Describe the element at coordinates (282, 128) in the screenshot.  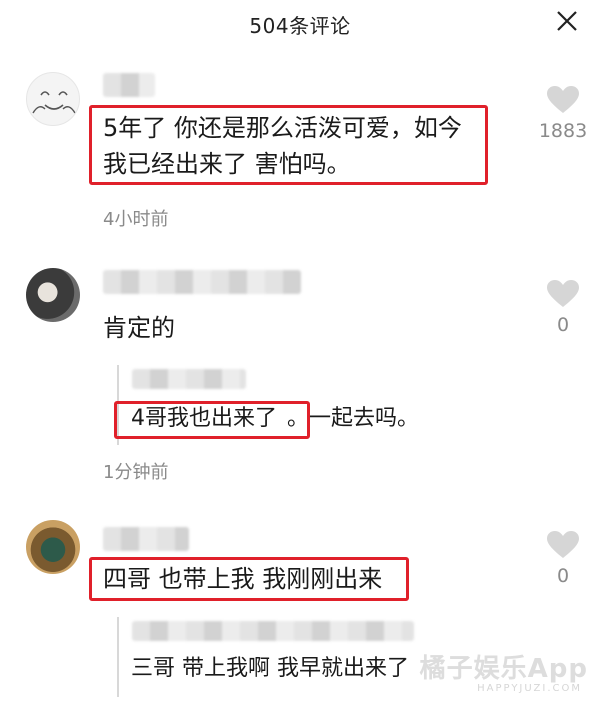
I see `comment-text: 5年了 你还是那么活泼可爱，如今` at that location.